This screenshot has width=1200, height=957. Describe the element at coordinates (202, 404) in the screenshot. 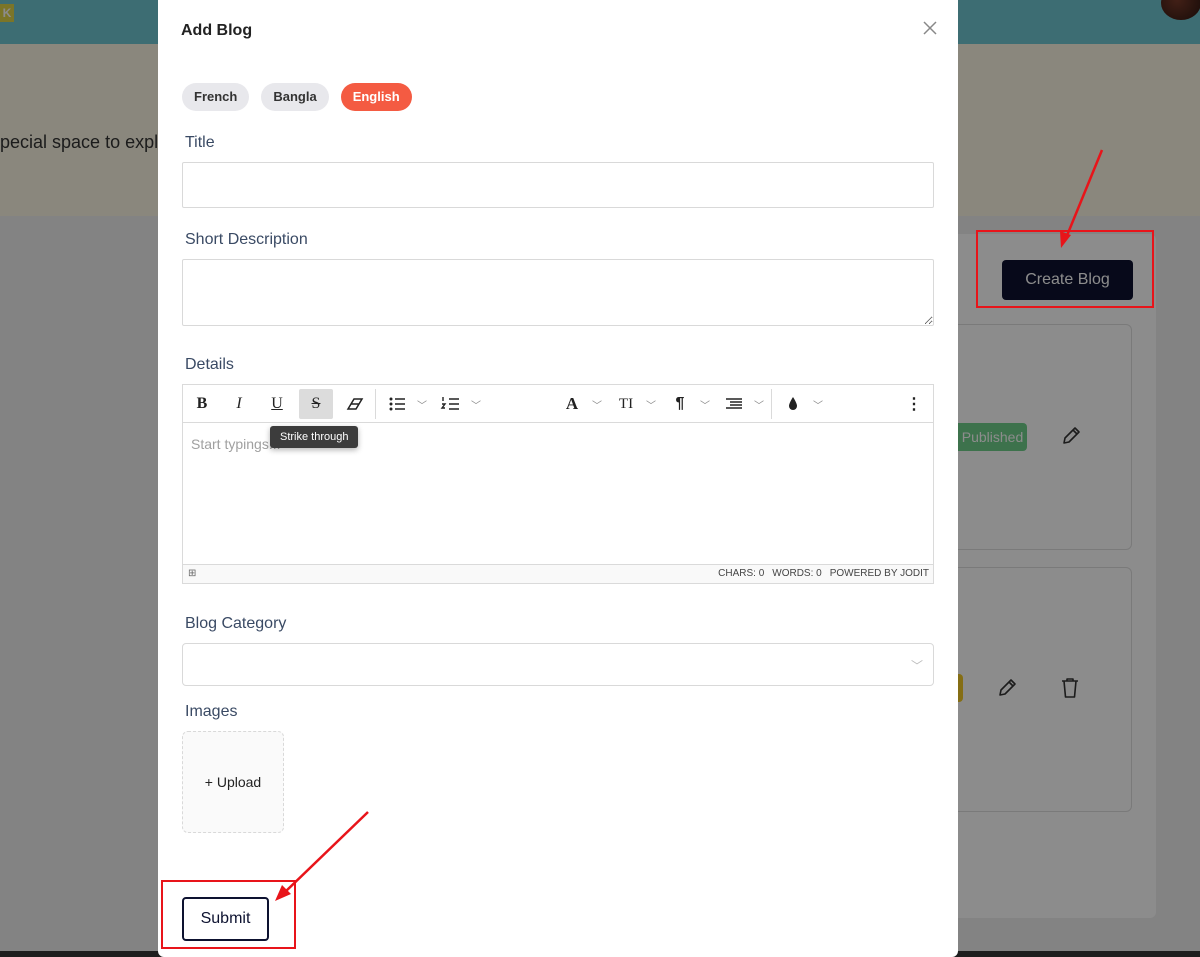

I see `bold-icon: B` at that location.